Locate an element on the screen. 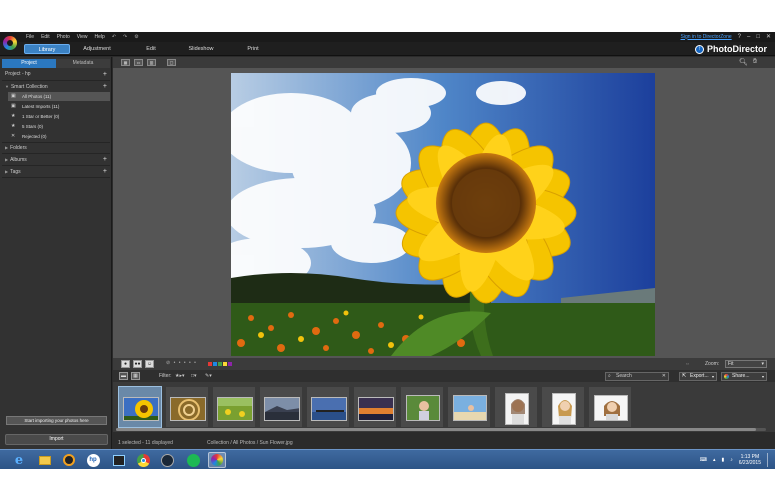 This screenshot has height=500, width=775. albums-header: ▶ Albums + is located at coordinates (56, 159).